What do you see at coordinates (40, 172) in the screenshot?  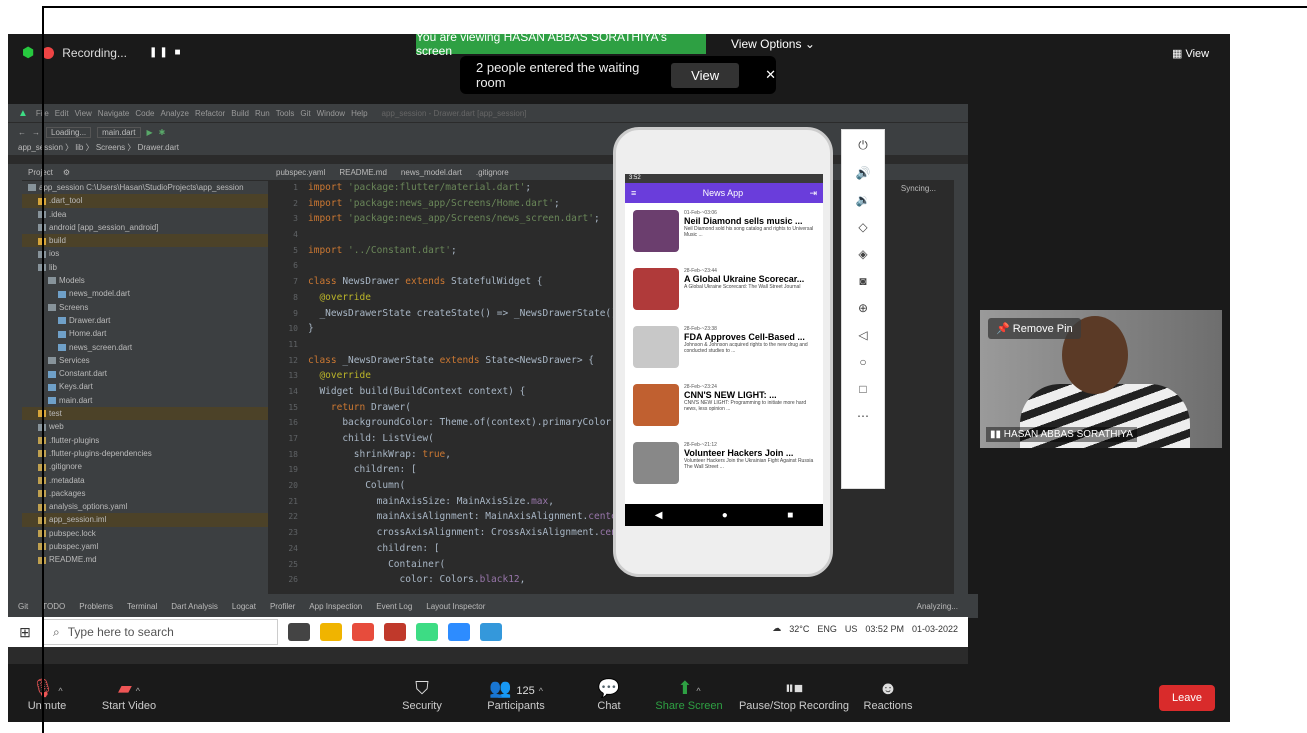 I see `project-label: Project` at bounding box center [40, 172].